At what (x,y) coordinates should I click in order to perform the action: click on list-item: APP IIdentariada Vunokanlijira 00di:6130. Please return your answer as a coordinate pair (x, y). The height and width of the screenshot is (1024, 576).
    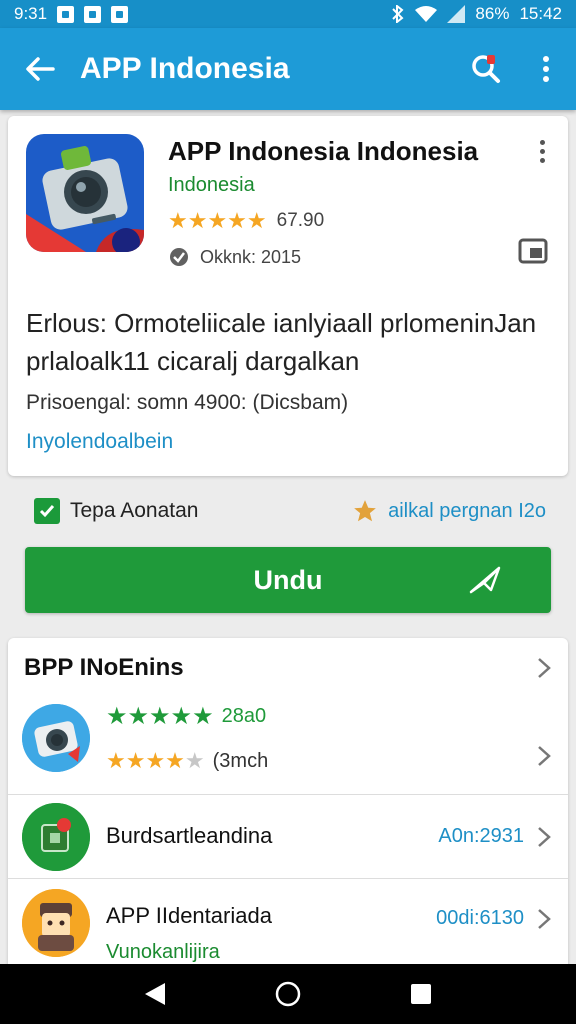
    Looking at the image, I should click on (288, 928).